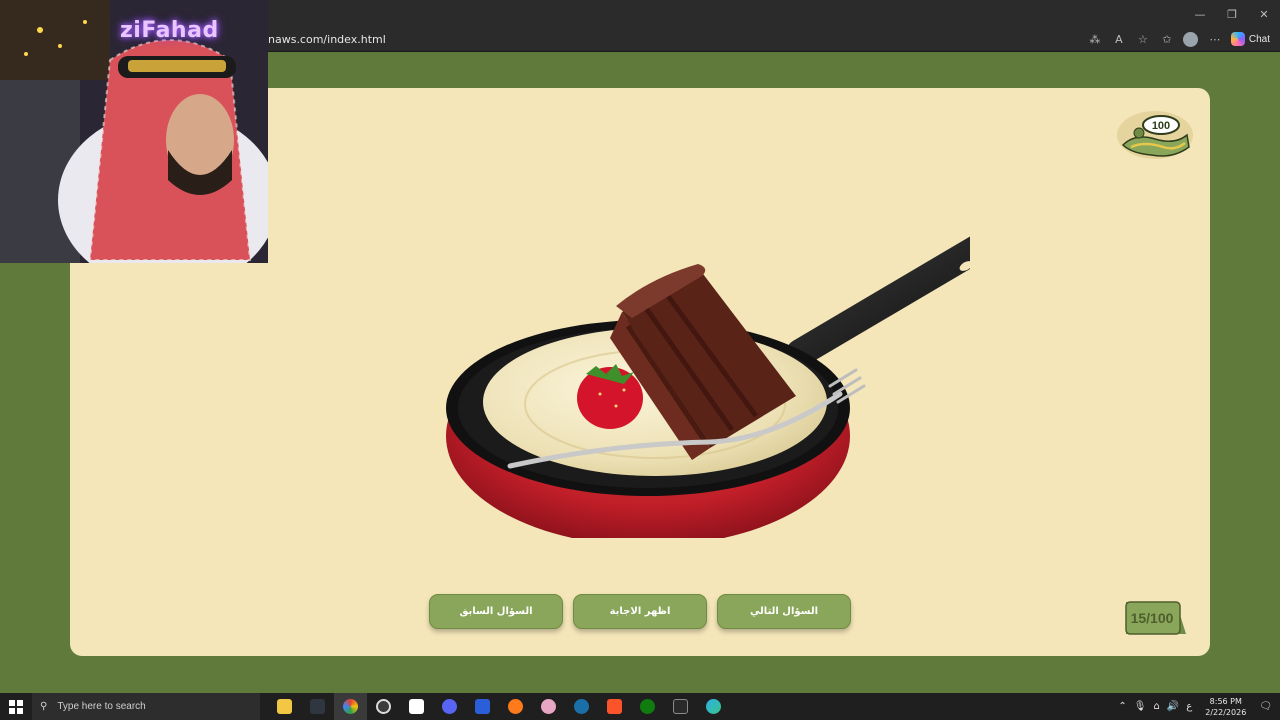  I want to click on volume-icon: 🔊, so click(1173, 706).